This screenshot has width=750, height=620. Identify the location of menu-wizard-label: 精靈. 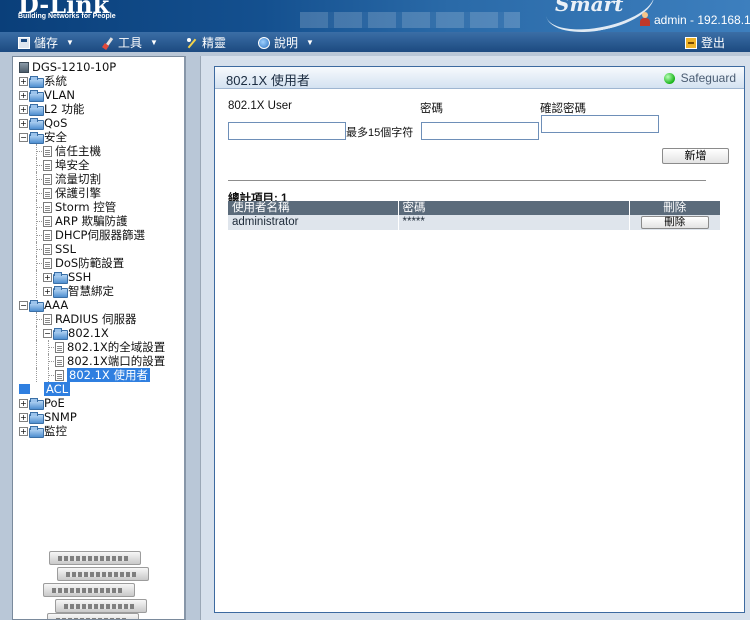
(214, 43).